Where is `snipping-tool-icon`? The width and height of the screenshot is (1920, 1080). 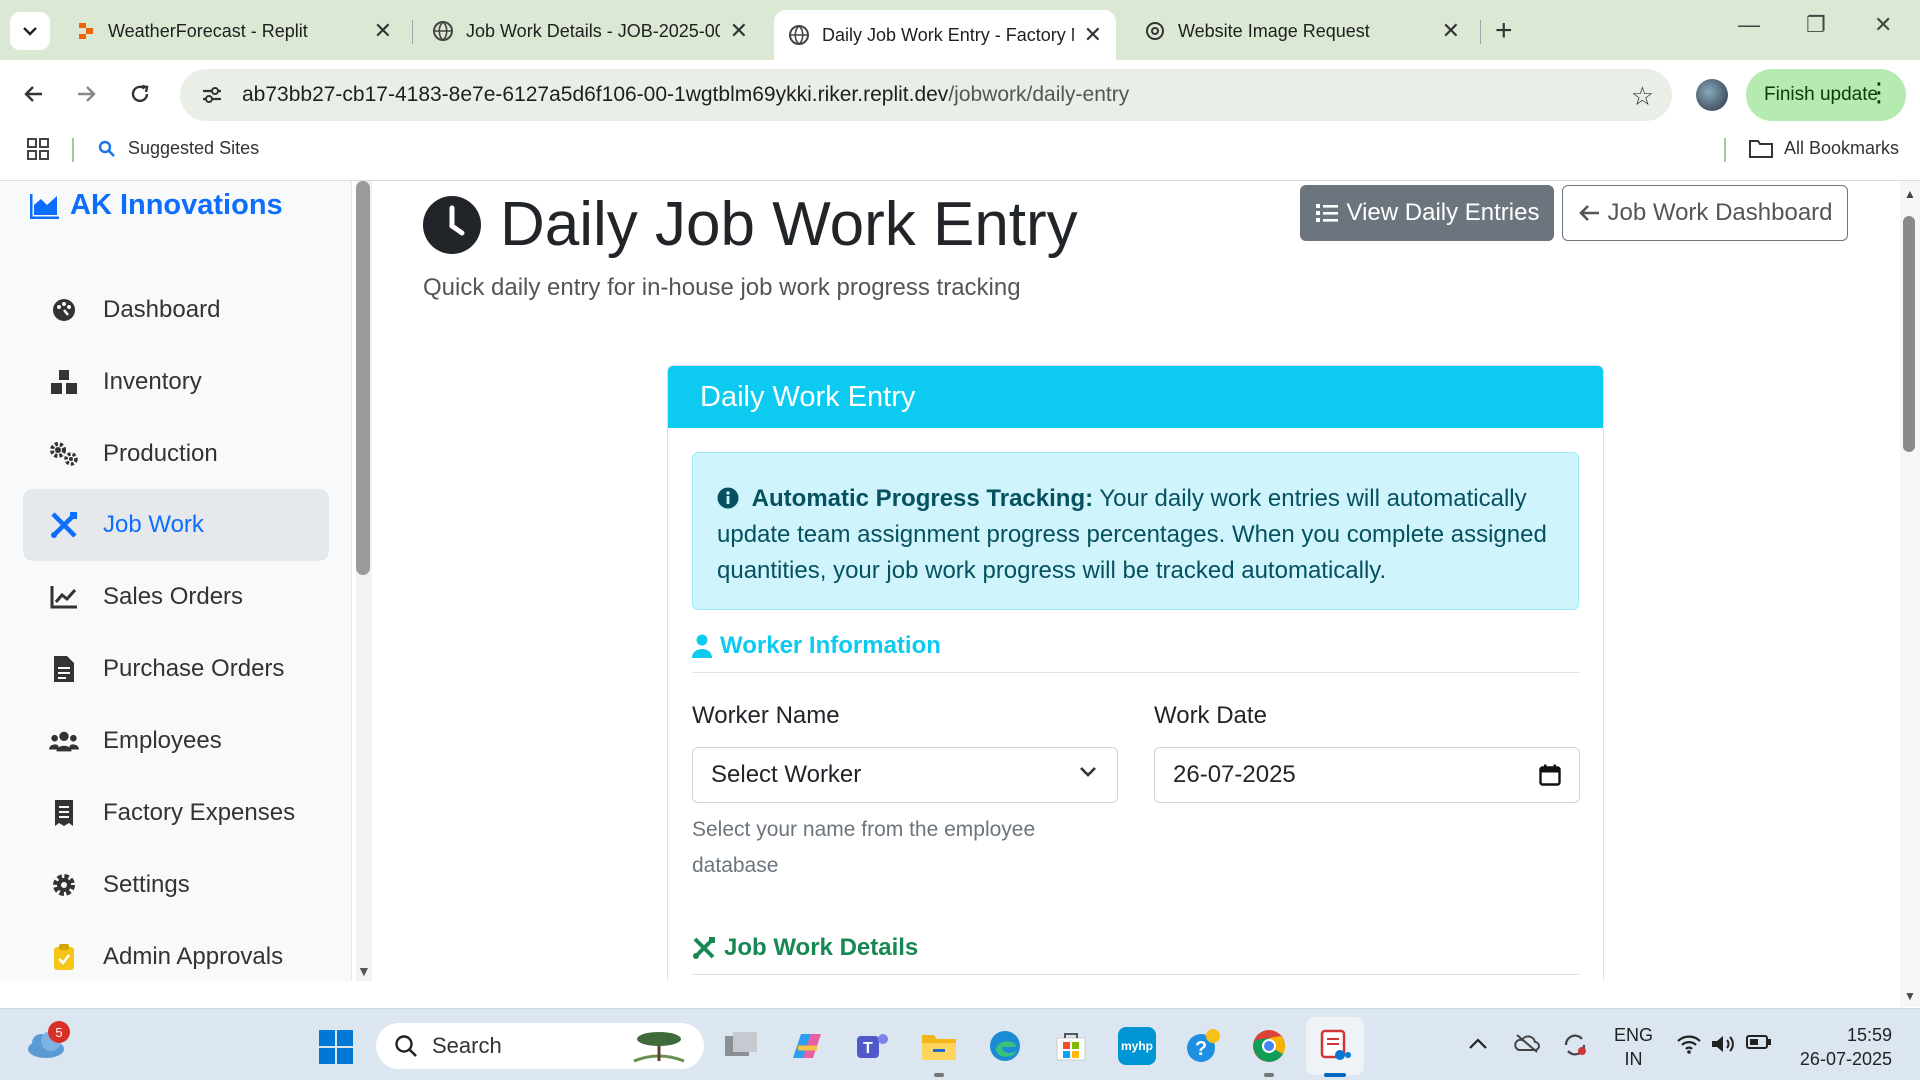
snipping-tool-icon is located at coordinates (1335, 1046).